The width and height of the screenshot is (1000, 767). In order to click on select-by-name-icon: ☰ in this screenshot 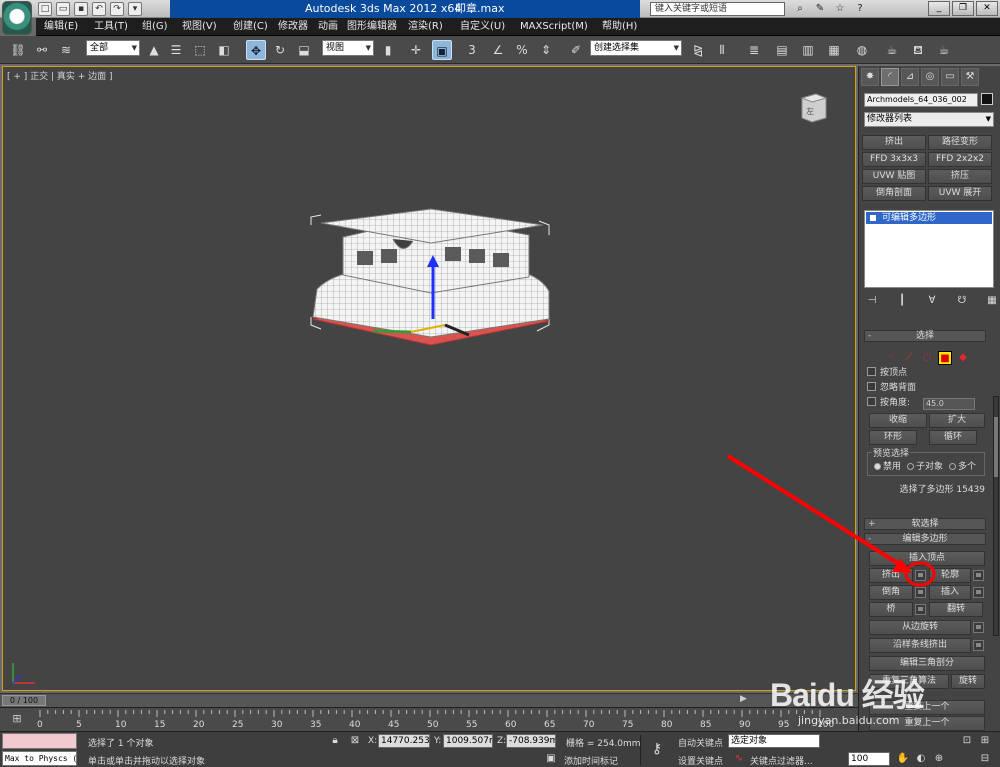, I will do `click(176, 50)`.